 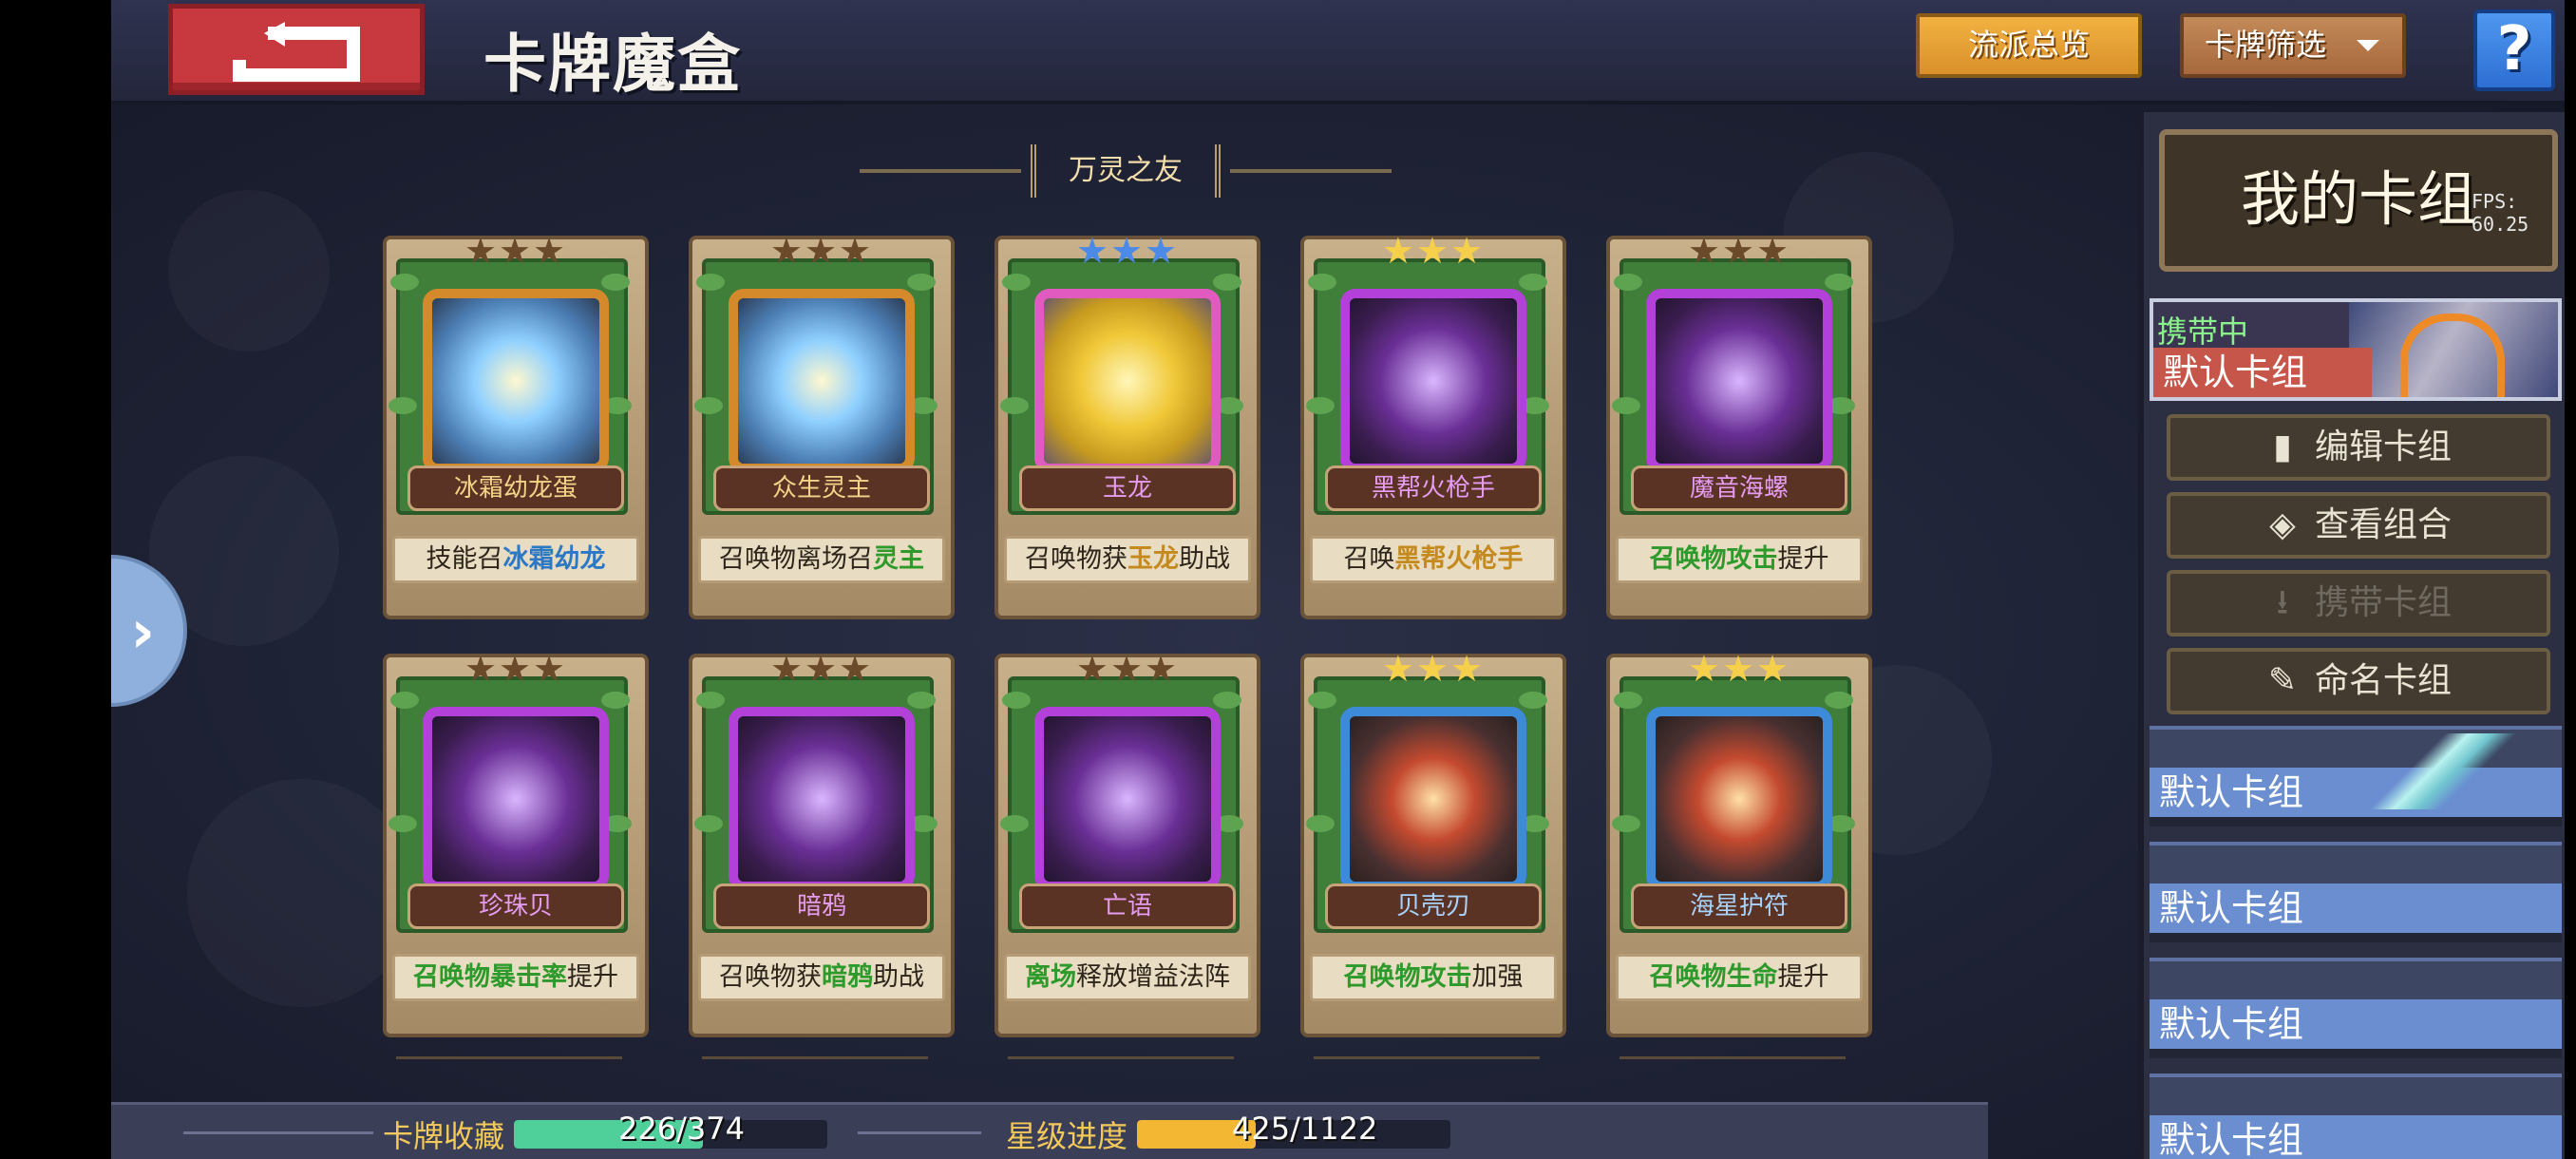 I want to click on card-filter-dropdown: 卡牌筛选, so click(x=2293, y=45).